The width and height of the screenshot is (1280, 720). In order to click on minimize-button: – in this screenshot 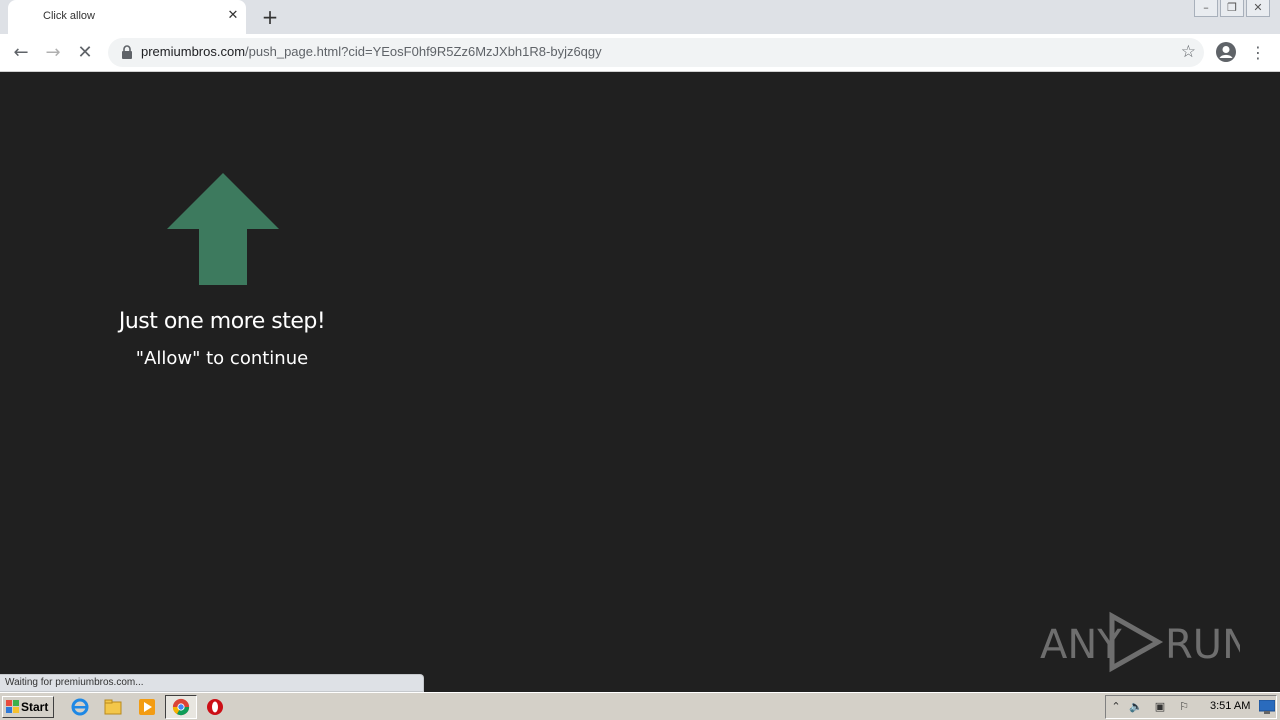, I will do `click(1206, 8)`.